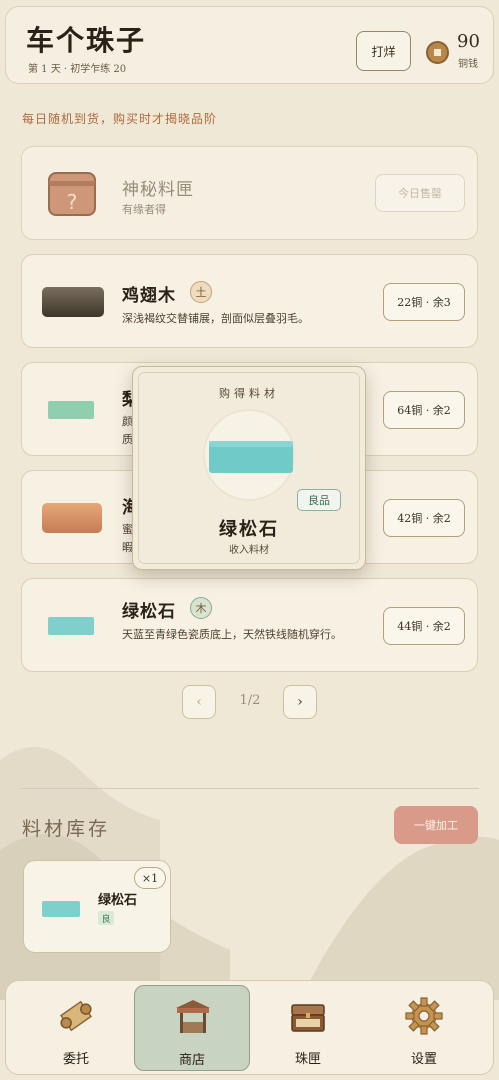 This screenshot has height=1080, width=499. What do you see at coordinates (201, 292) in the screenshot?
I see `element-badge: 土` at bounding box center [201, 292].